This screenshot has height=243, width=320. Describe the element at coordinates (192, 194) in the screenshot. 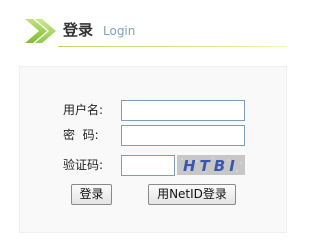

I see `netid-login-button: 用NetID登录` at that location.